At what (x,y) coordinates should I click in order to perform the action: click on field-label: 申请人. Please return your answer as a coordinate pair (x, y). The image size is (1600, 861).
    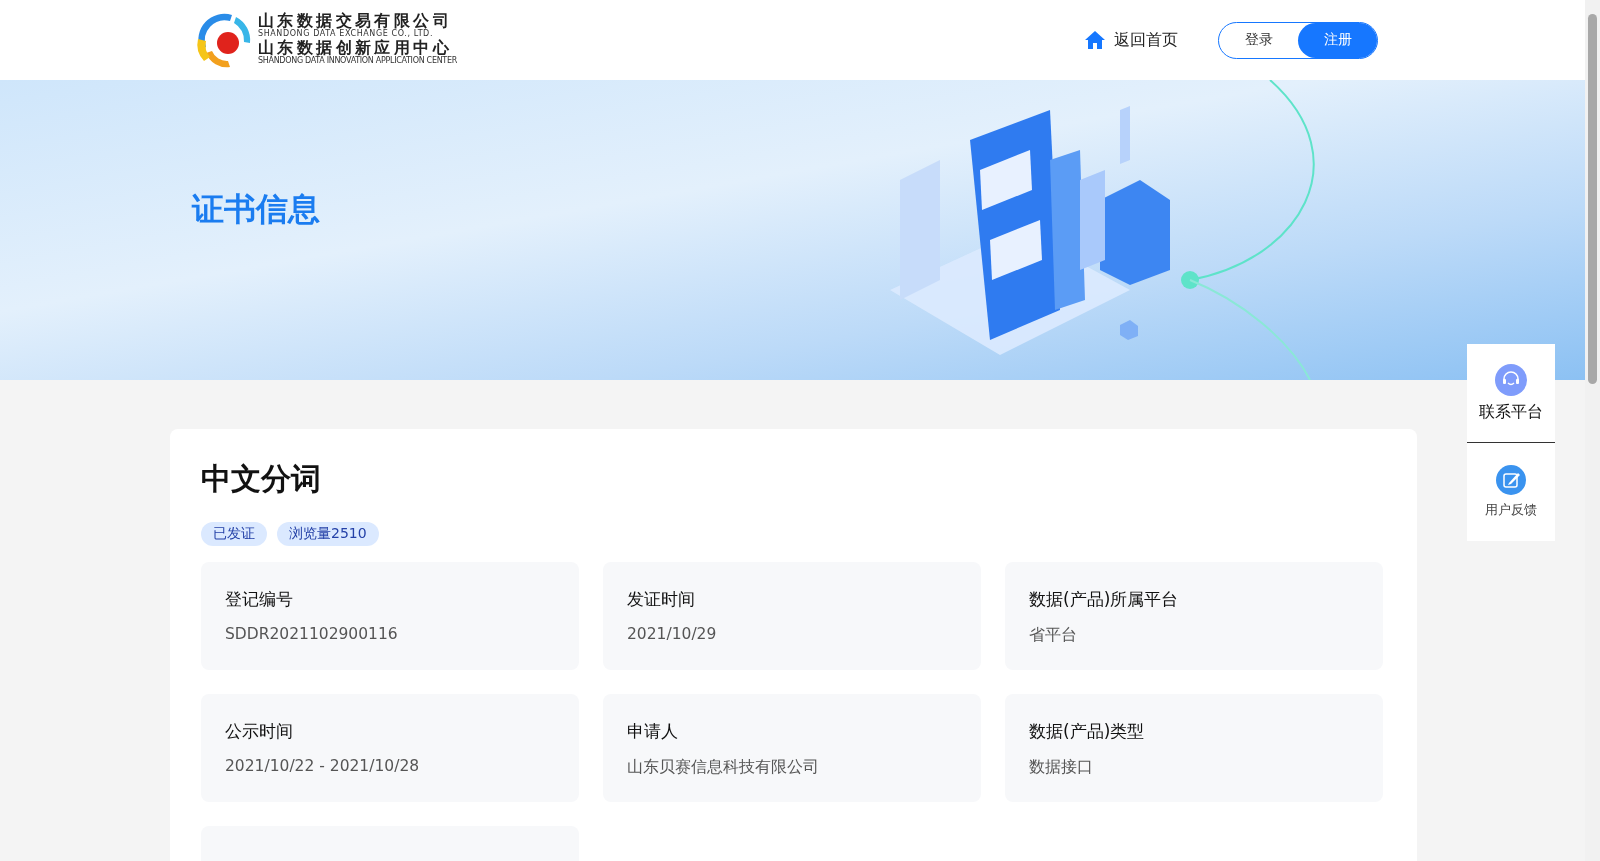
    Looking at the image, I should click on (653, 731).